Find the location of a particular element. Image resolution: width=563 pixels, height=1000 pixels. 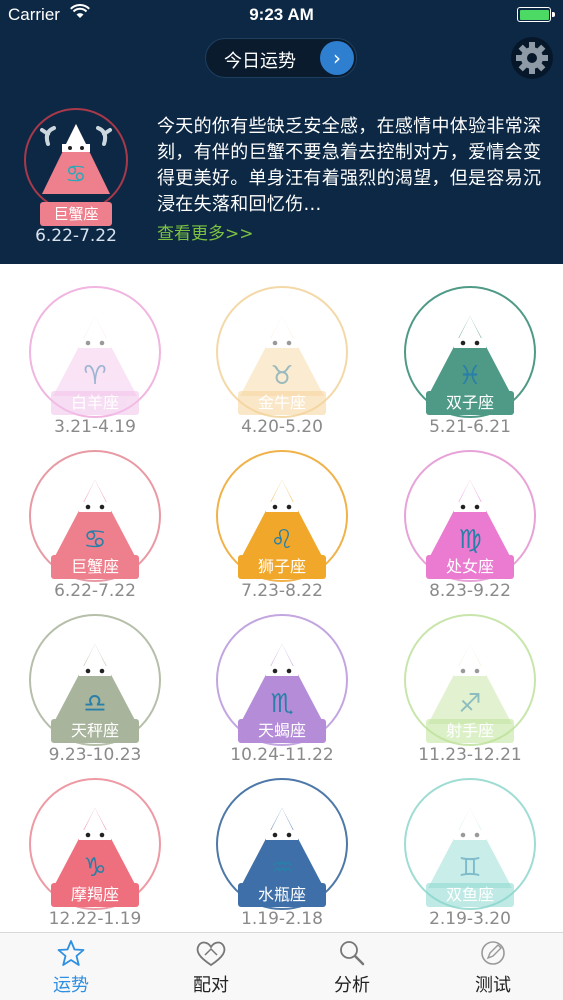

zodiac-date: 8.23-9.22 is located at coordinates (470, 591).